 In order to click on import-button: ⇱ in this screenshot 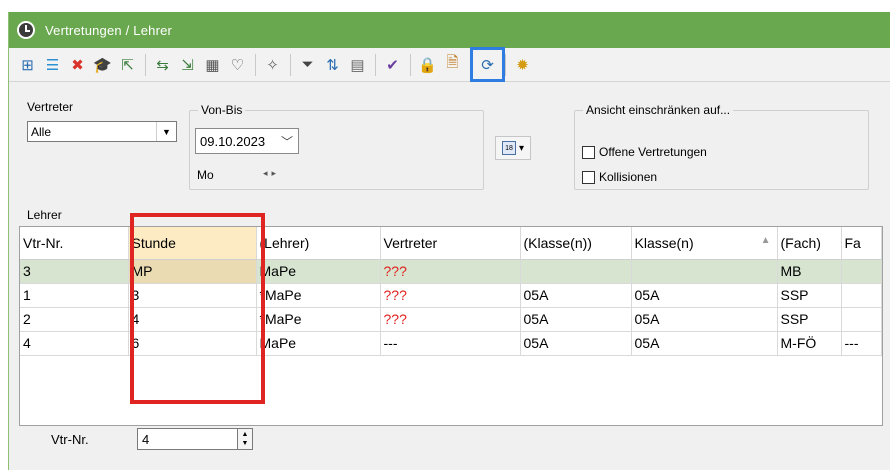, I will do `click(127, 64)`.